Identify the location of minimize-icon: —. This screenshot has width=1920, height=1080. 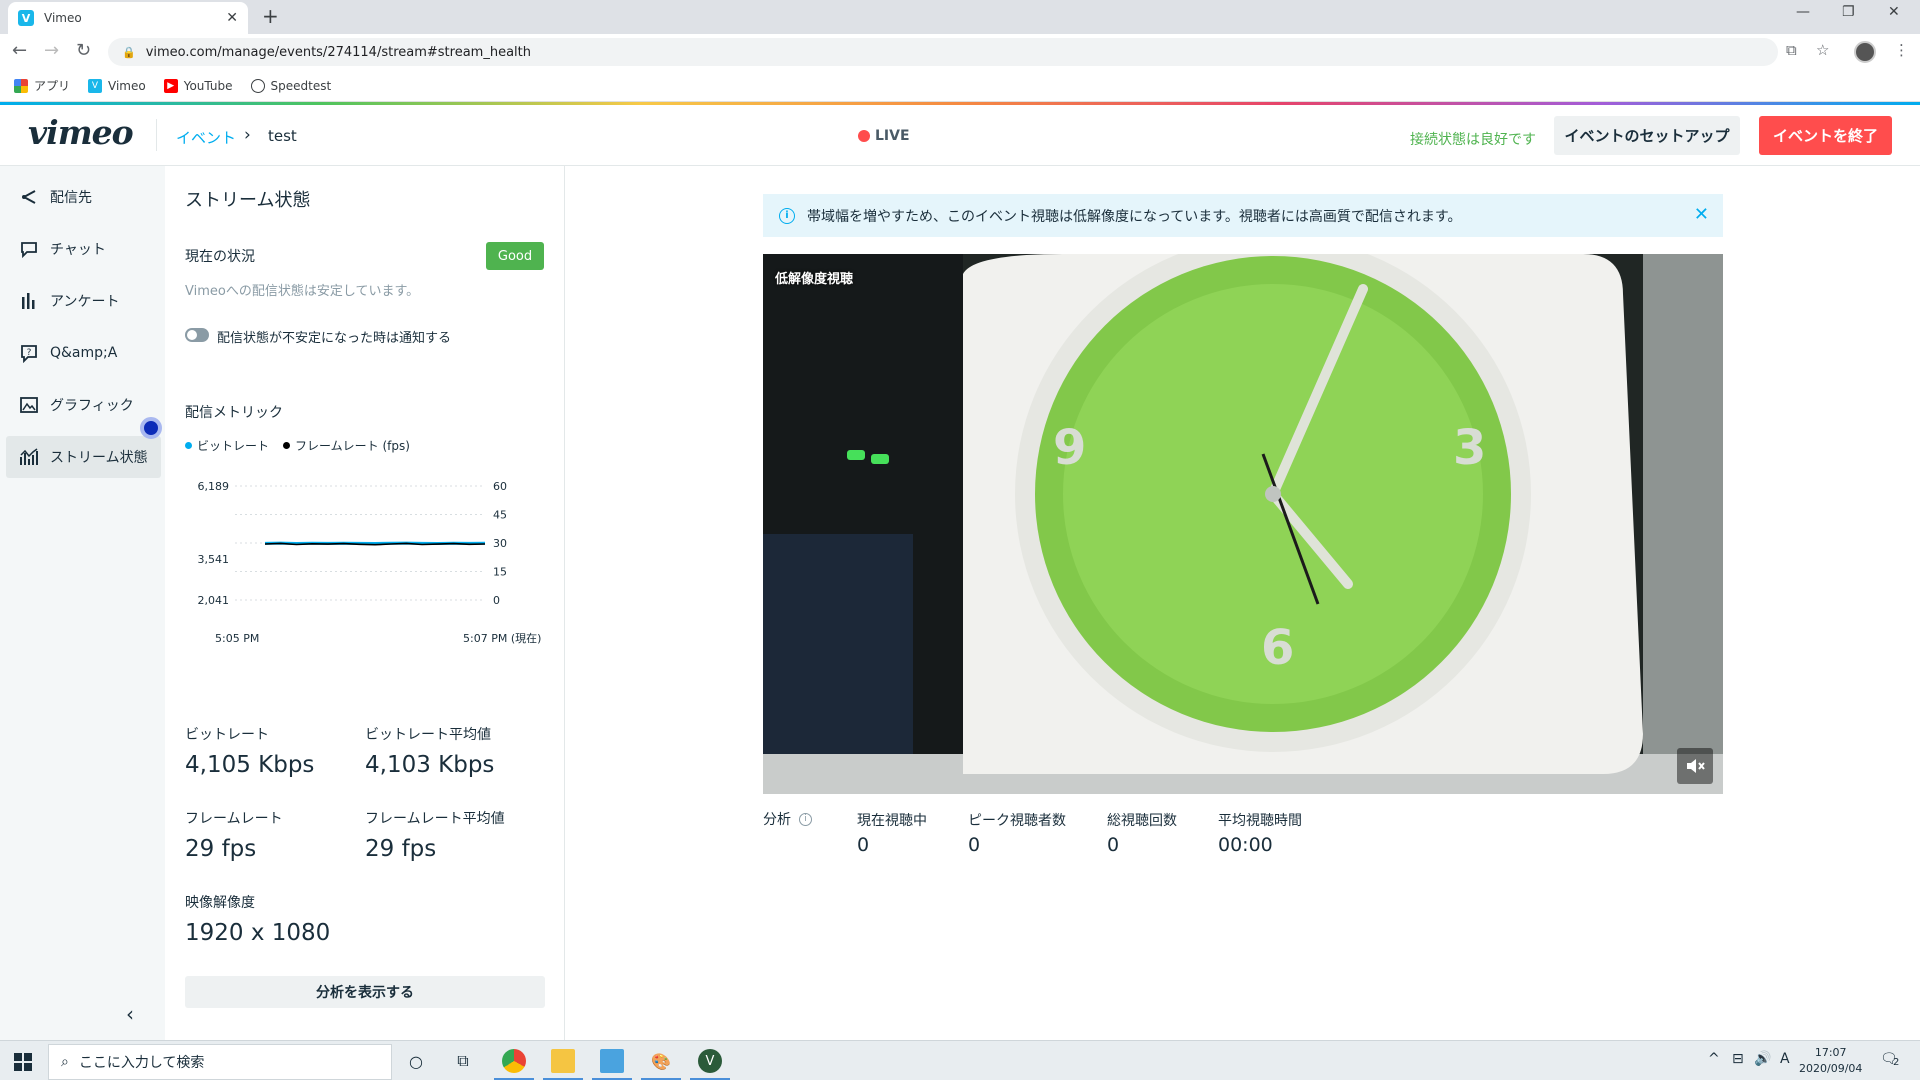
(1803, 12).